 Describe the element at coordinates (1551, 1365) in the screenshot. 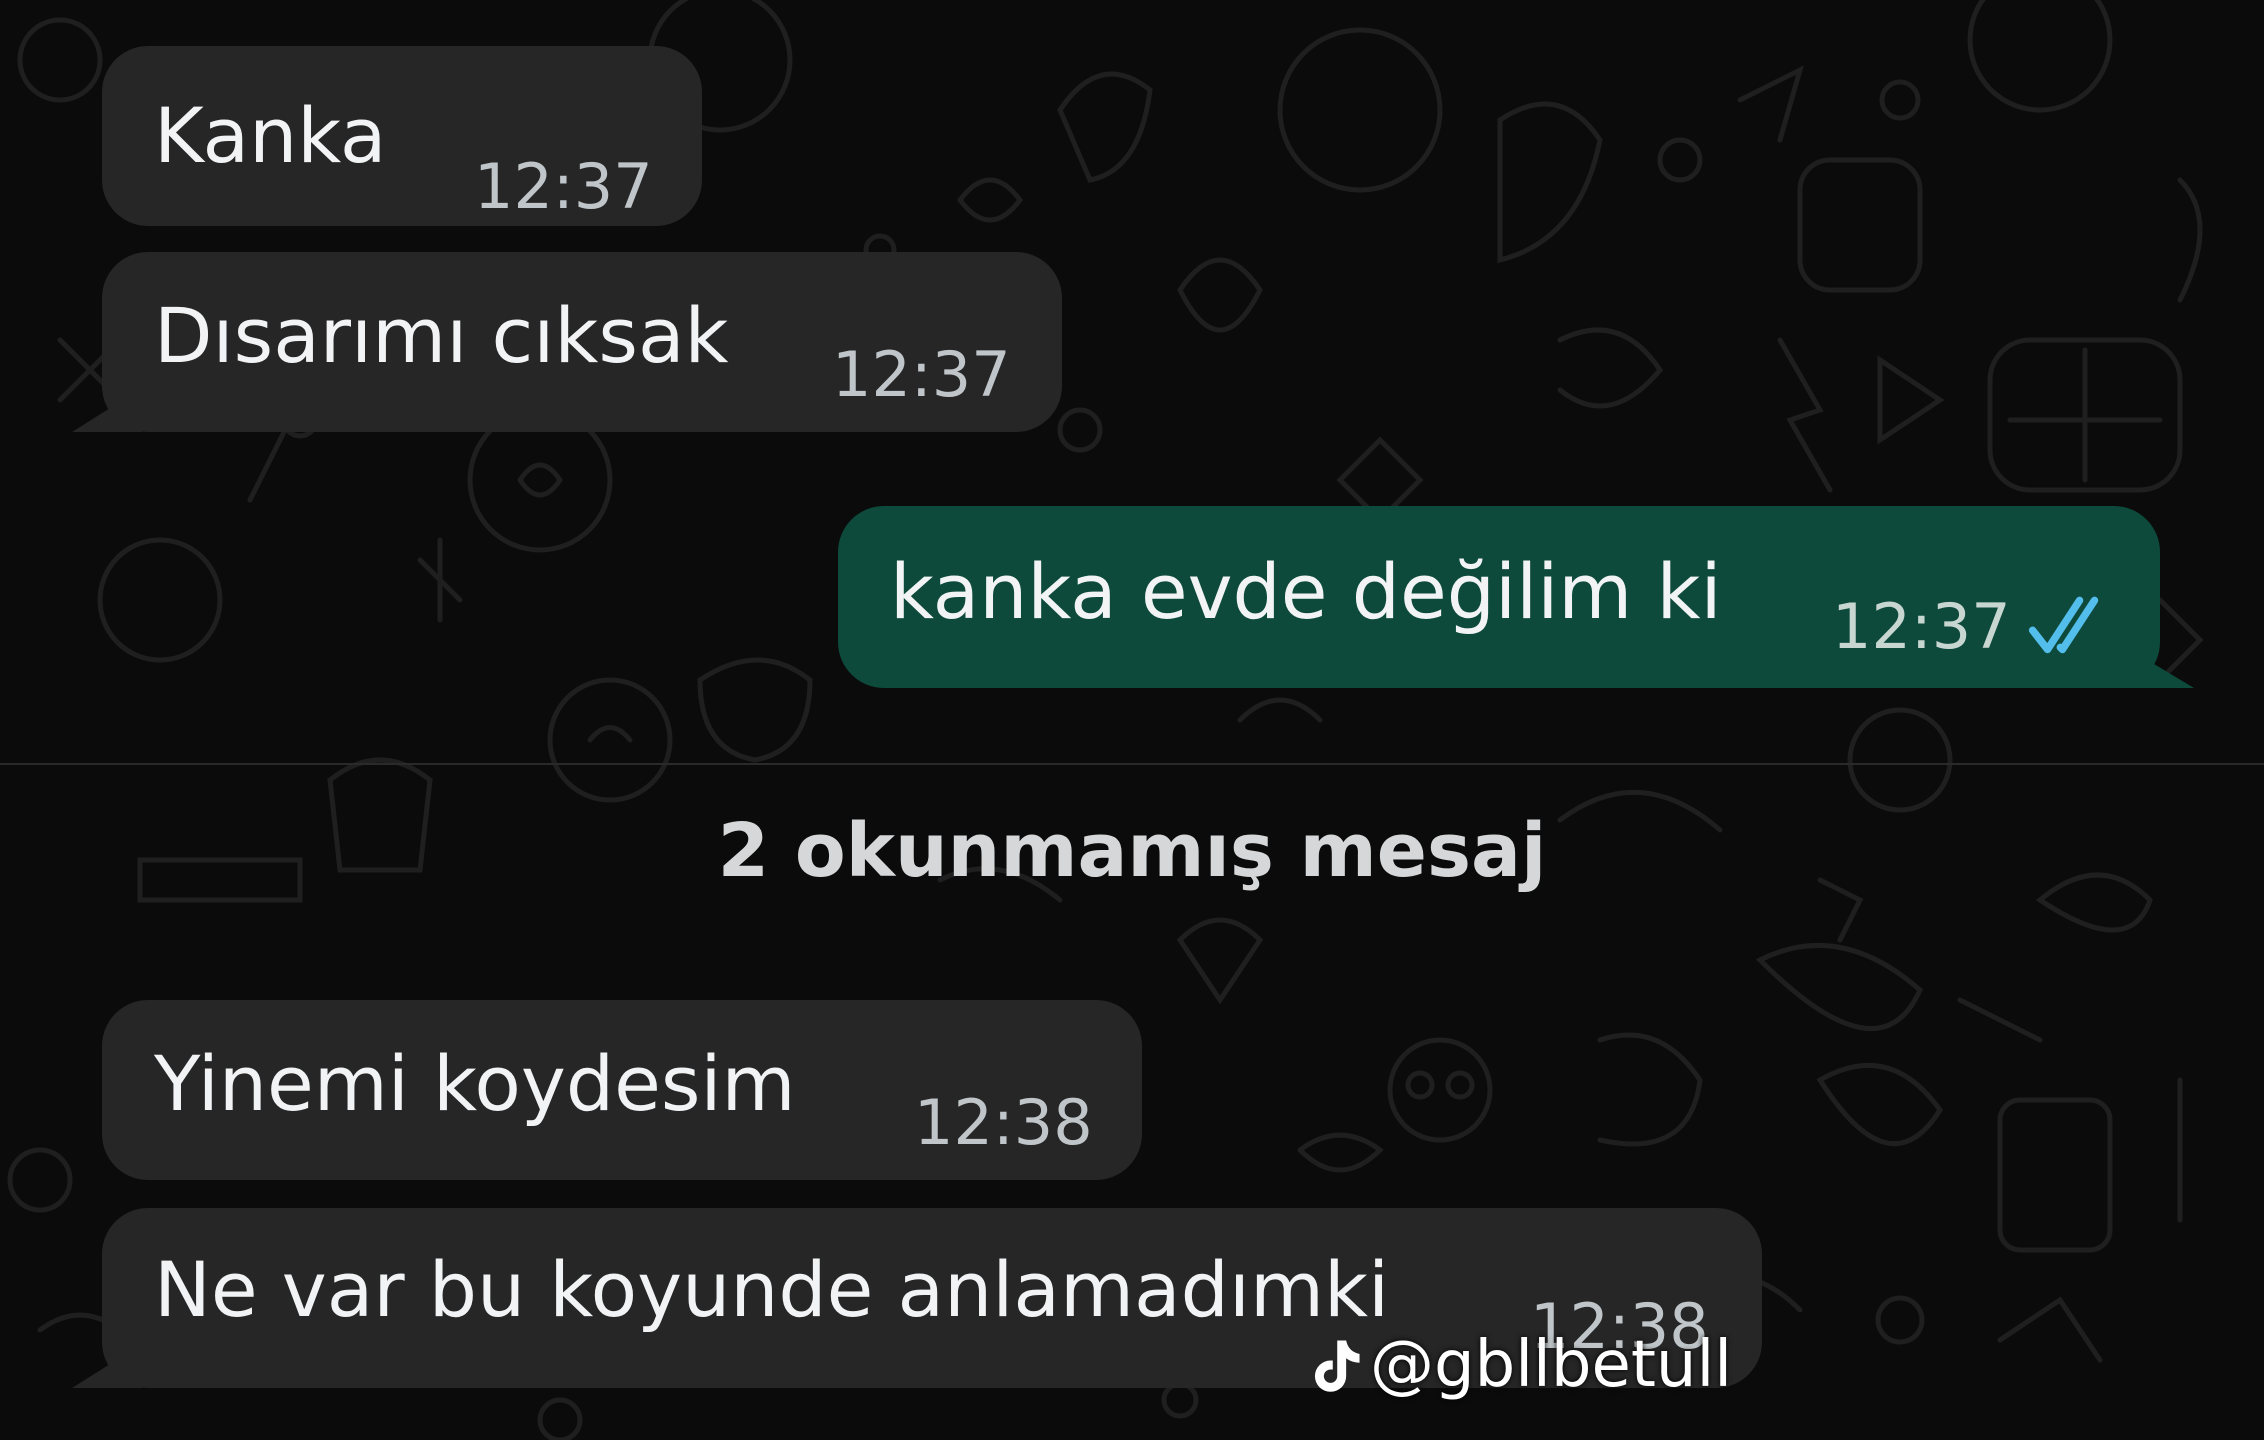

I see `watermark-handle: @gbllbetull` at that location.